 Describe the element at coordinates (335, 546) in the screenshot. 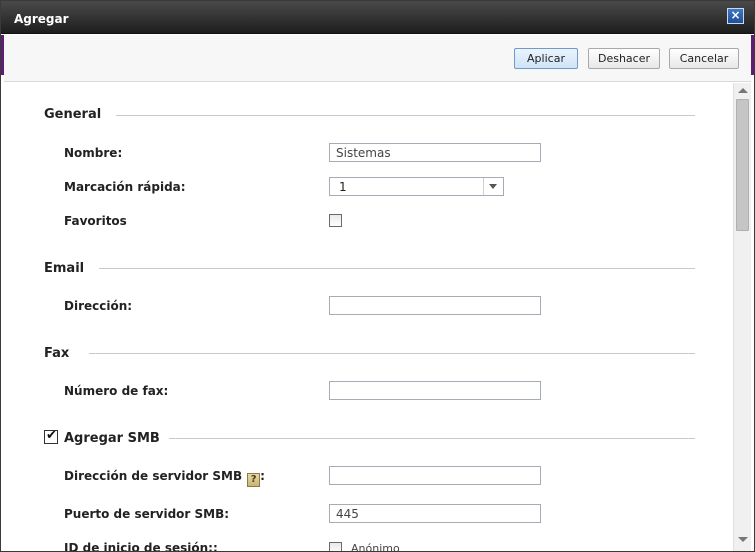

I see `anonymous-checkbox` at that location.